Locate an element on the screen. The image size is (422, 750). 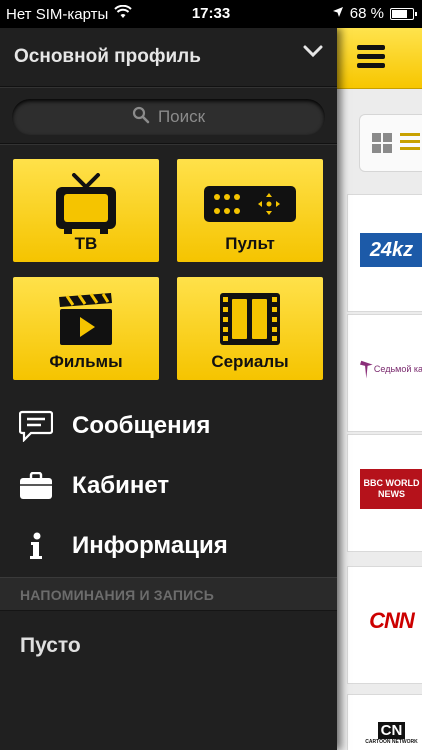
channel-card: BBC WORLD NEWS is located at coordinates (384, 493).